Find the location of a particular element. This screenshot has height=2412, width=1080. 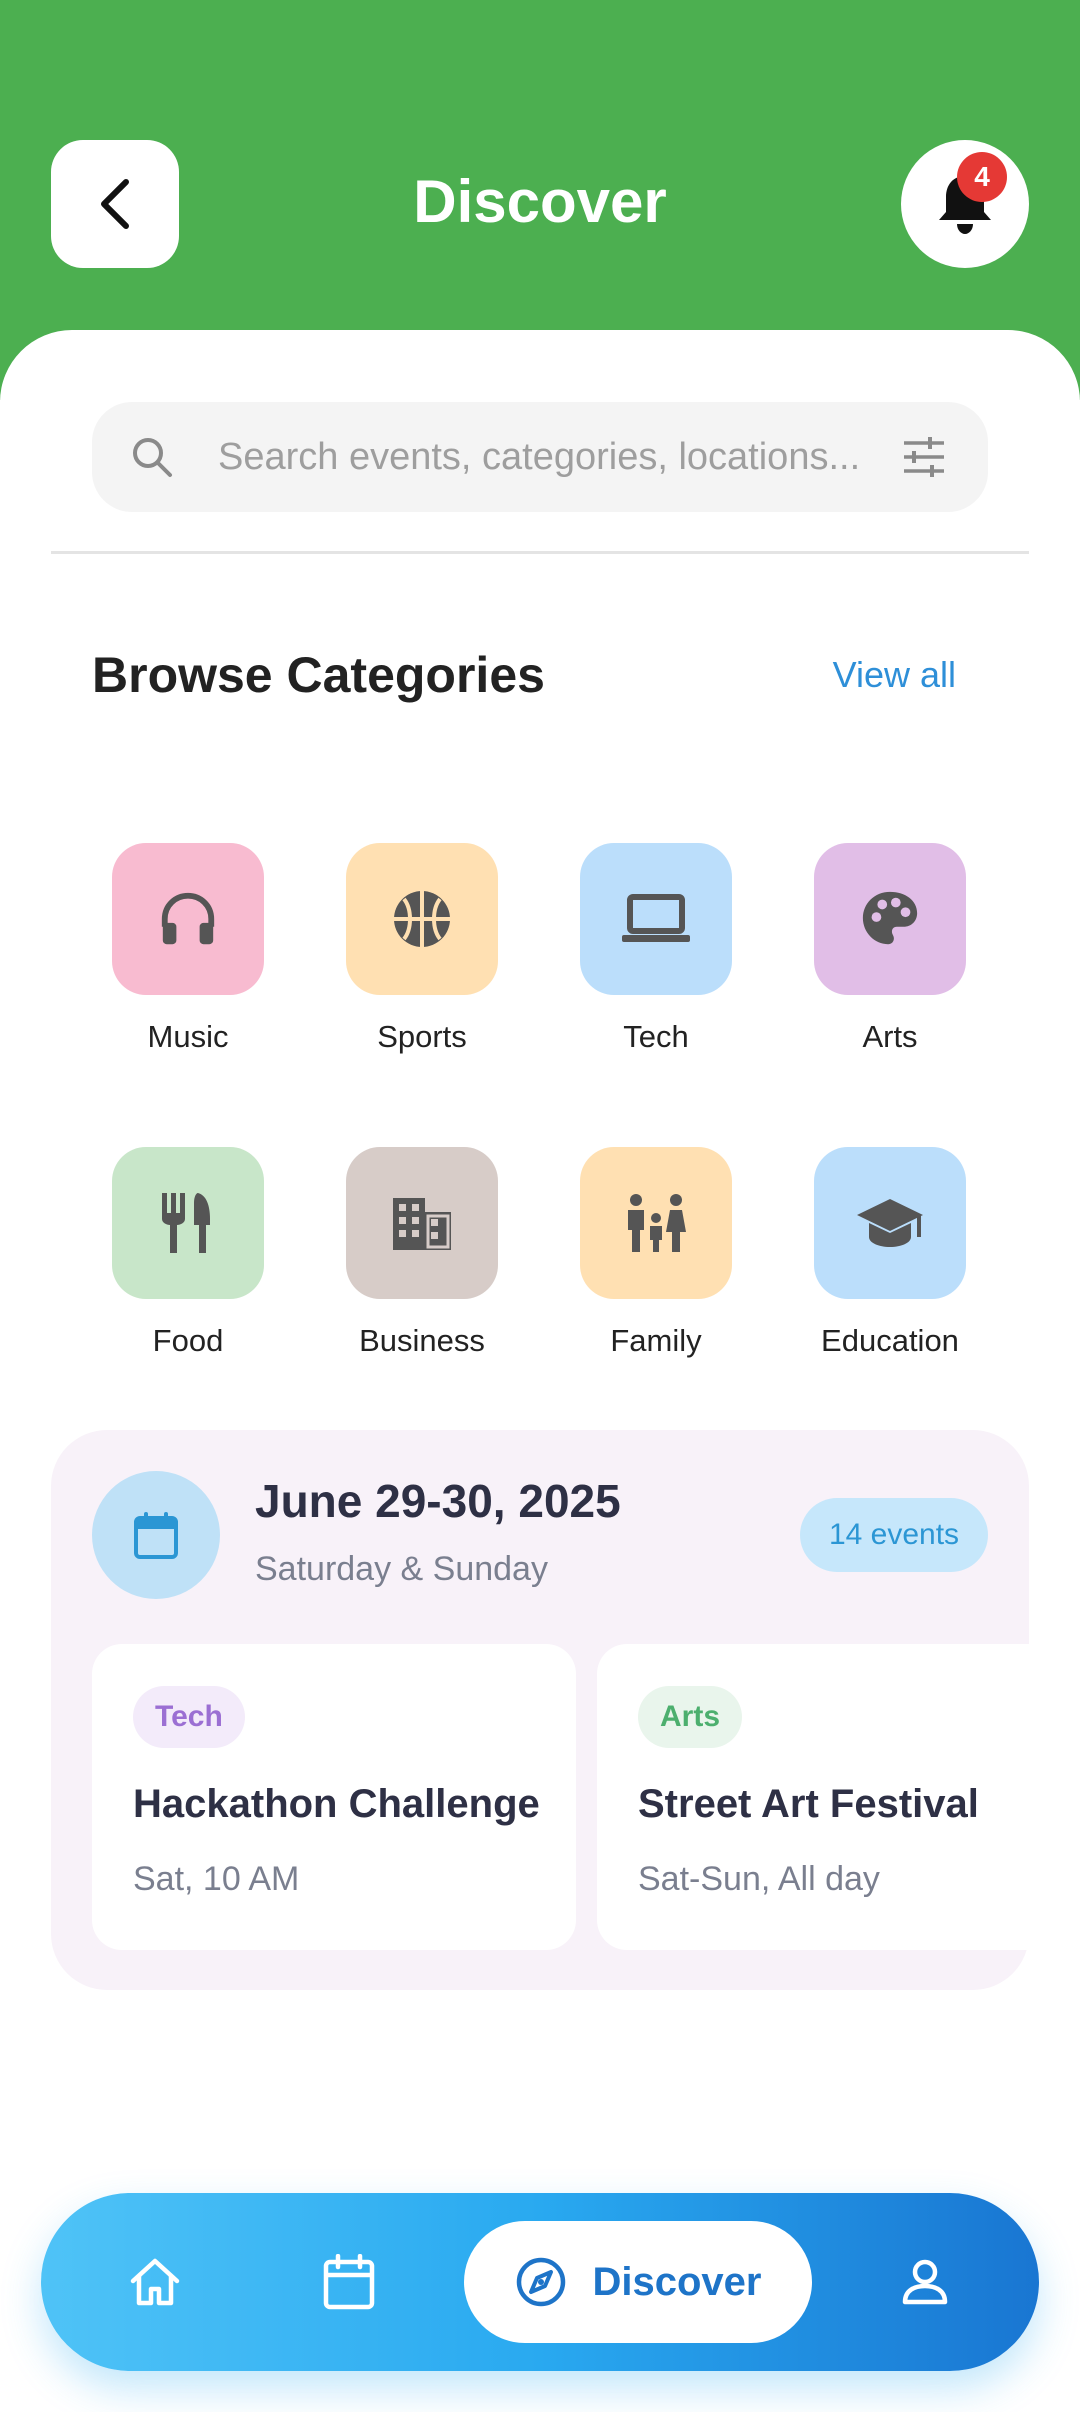

graduation-cap-icon is located at coordinates (890, 1223).